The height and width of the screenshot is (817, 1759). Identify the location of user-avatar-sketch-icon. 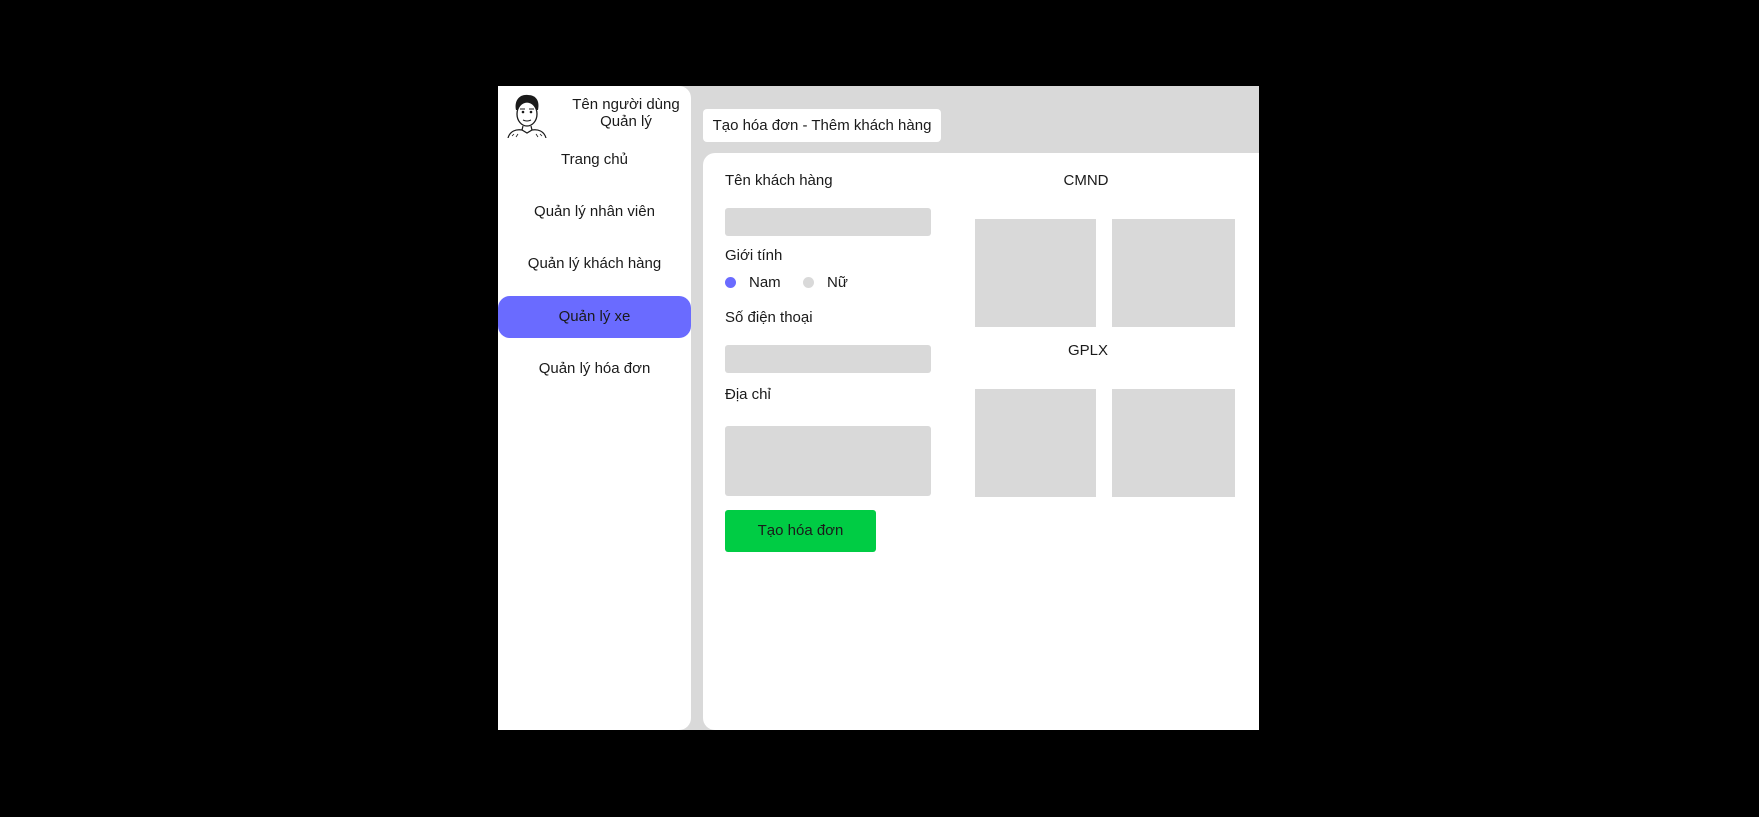
(527, 116).